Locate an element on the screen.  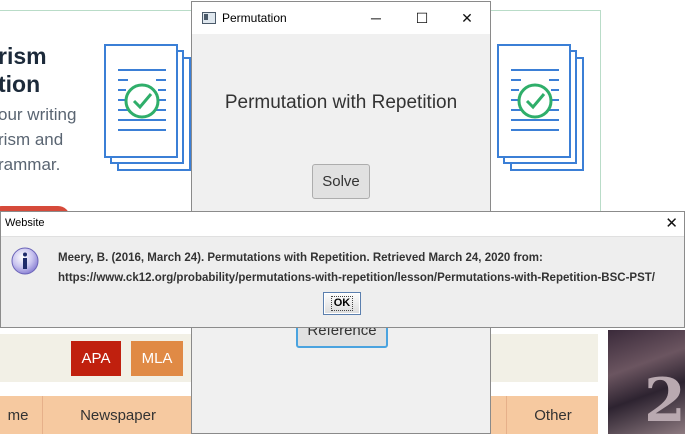
ok-button: OK is located at coordinates (342, 303).